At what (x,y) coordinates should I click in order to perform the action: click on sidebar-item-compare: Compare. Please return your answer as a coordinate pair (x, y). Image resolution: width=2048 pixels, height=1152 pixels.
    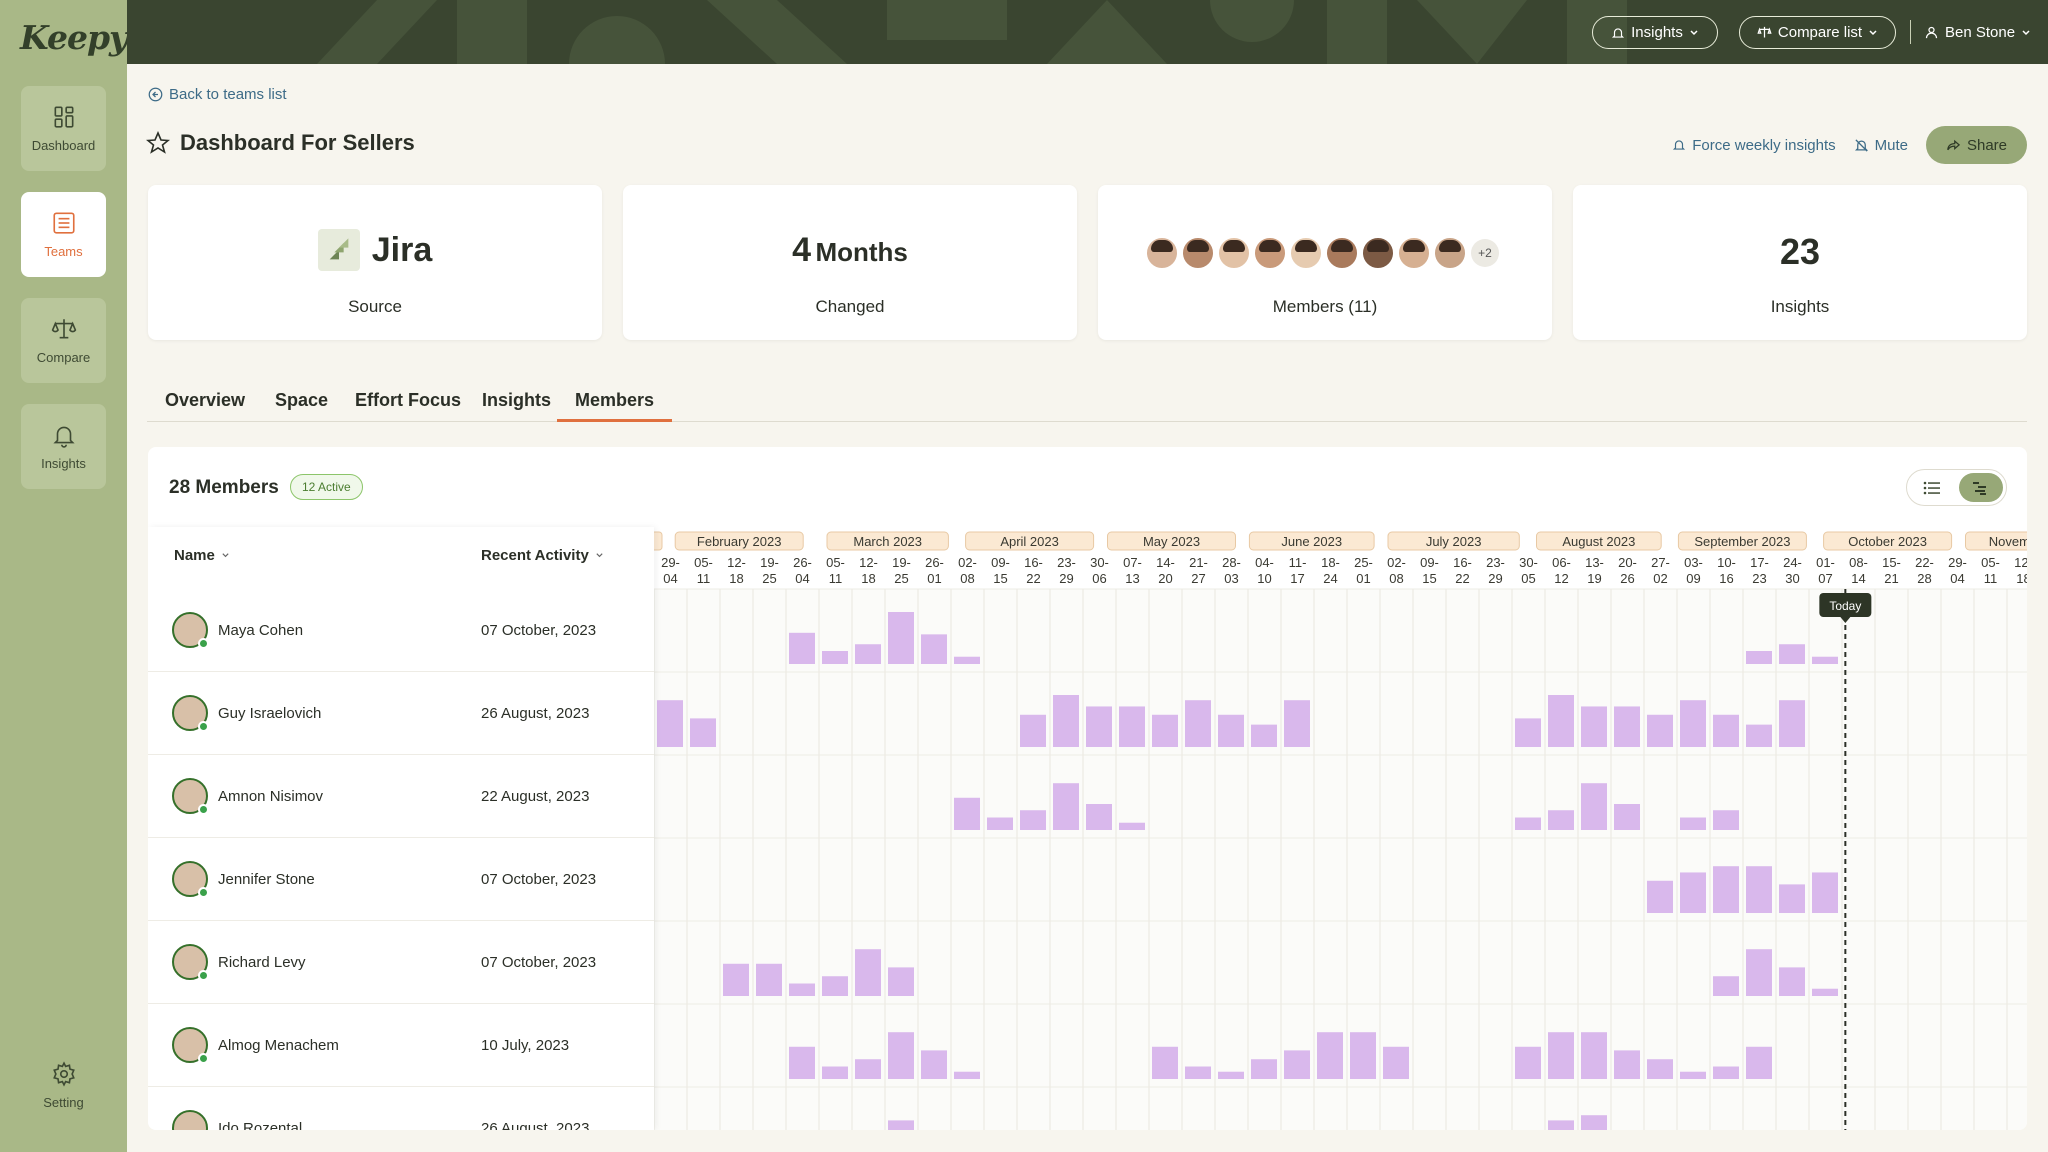
    Looking at the image, I should click on (63, 340).